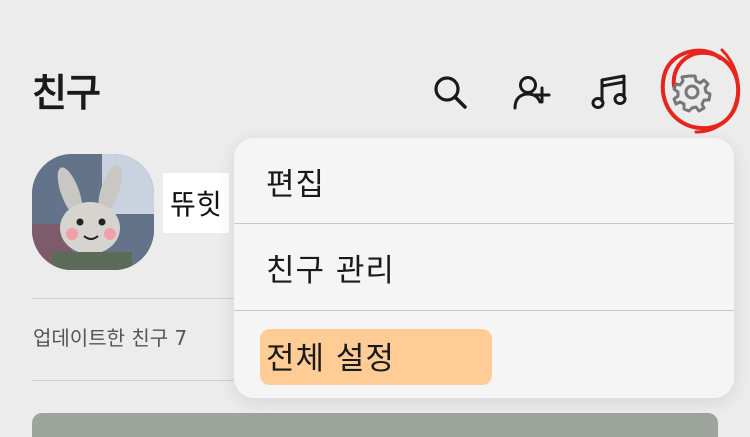  Describe the element at coordinates (698, 90) in the screenshot. I see `settings-gear-icon` at that location.